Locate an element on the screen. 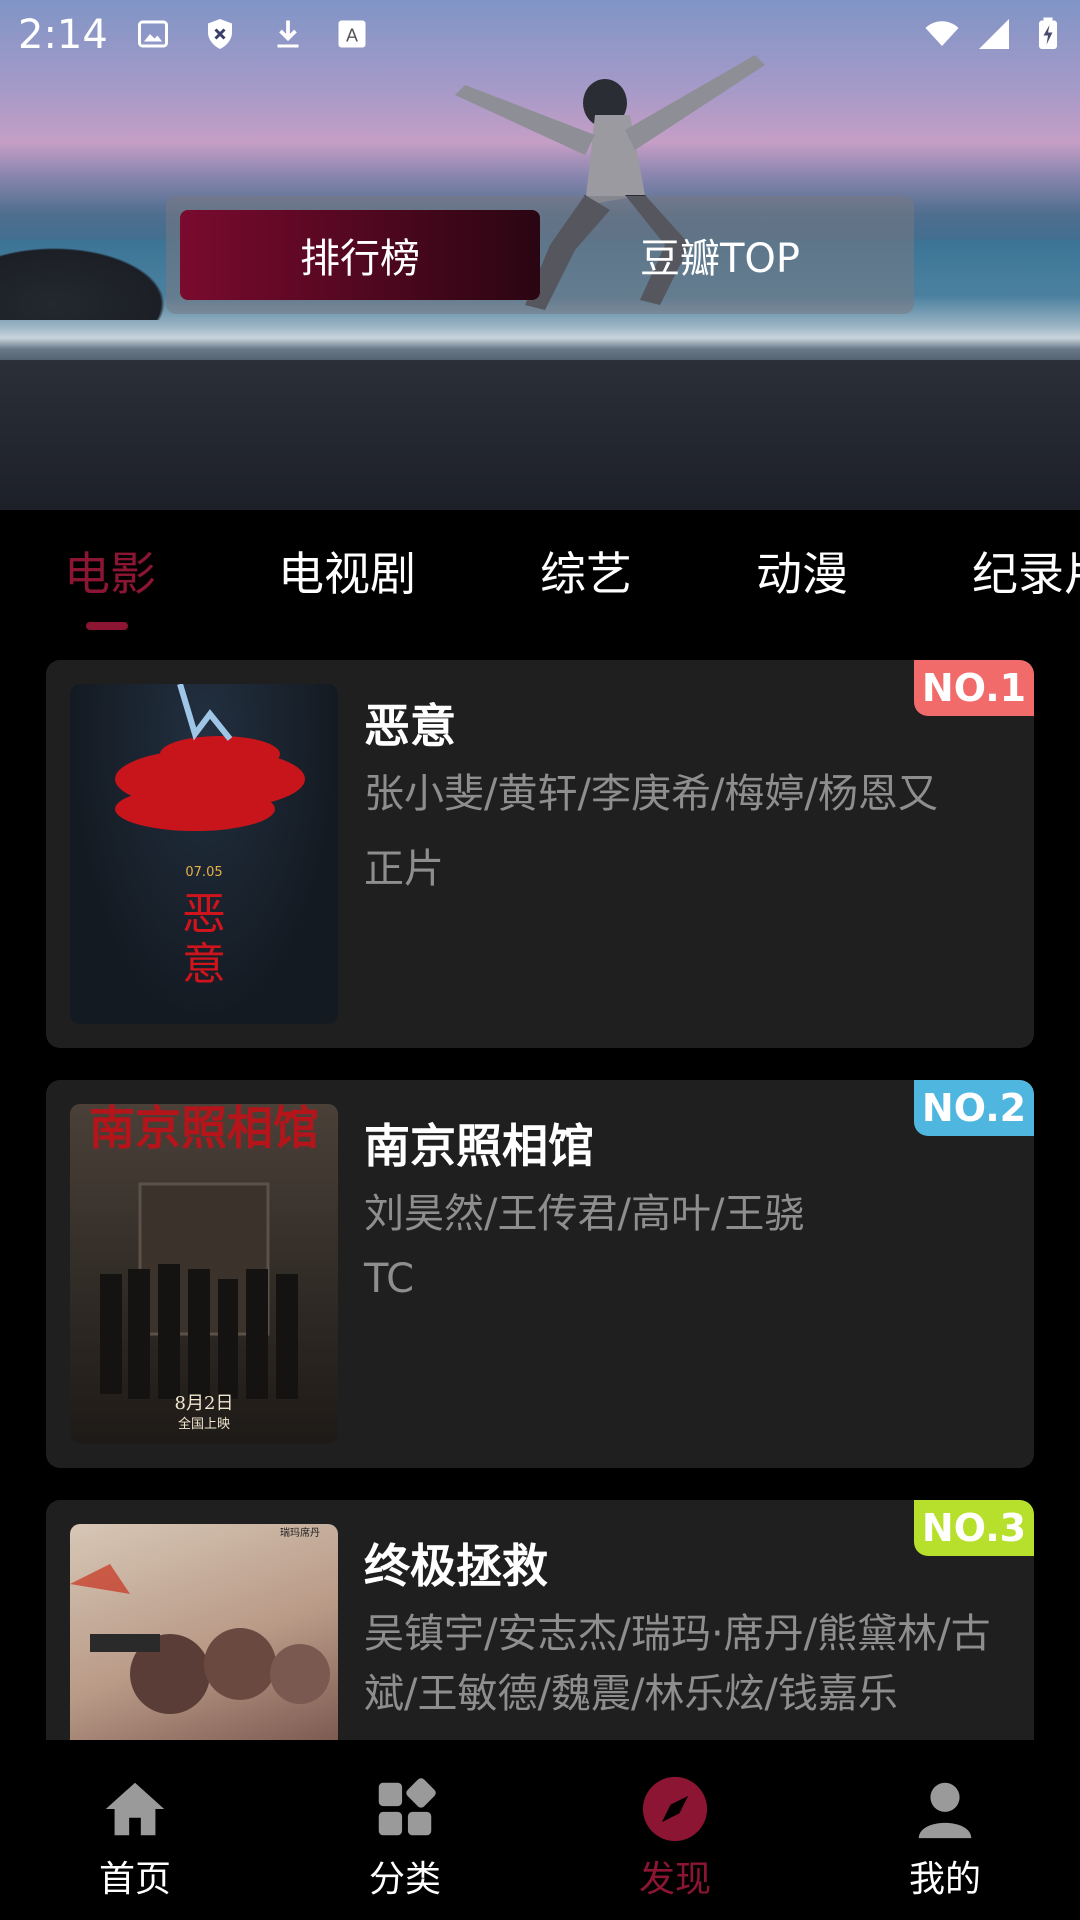 This screenshot has width=1080, height=1920. nav-profile-label: 我的 is located at coordinates (944, 1879).